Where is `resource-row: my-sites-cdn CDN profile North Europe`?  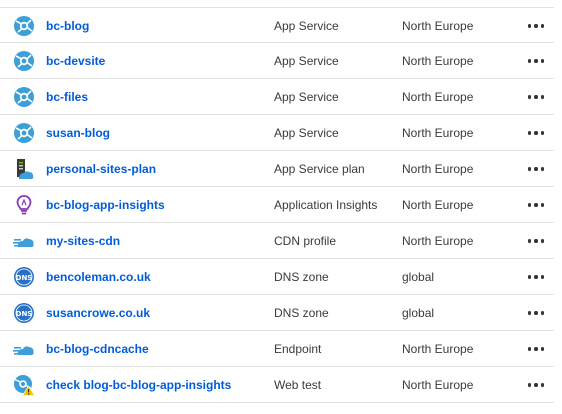 resource-row: my-sites-cdn CDN profile North Europe is located at coordinates (277, 241).